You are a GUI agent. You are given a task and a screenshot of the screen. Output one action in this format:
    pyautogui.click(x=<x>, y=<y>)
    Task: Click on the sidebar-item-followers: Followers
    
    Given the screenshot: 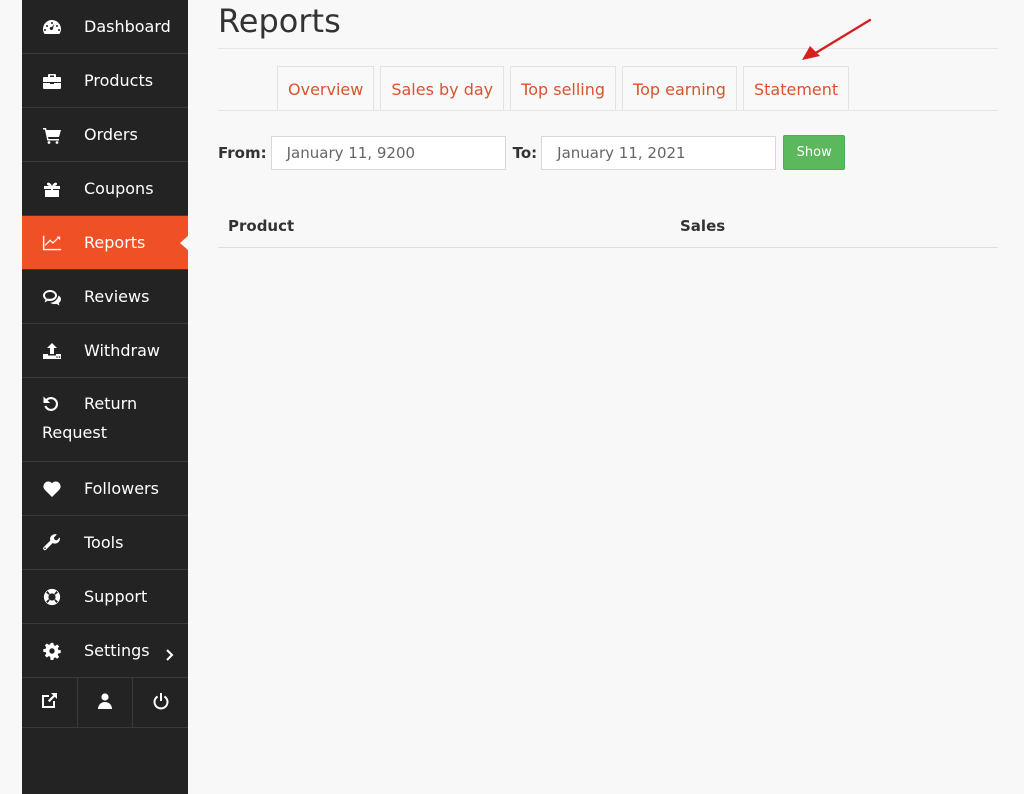 What is the action you would take?
    pyautogui.click(x=105, y=489)
    